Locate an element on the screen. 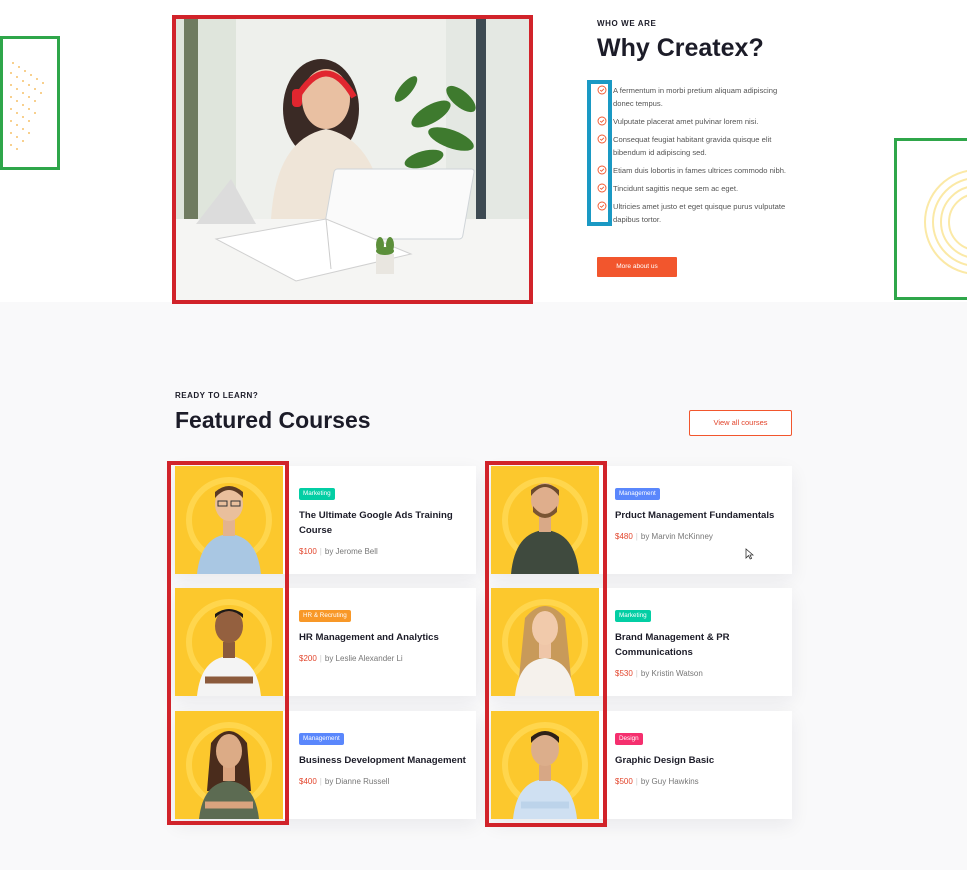 This screenshot has height=870, width=967. course-meta: $100 | by Jerome Bell is located at coordinates (384, 551).